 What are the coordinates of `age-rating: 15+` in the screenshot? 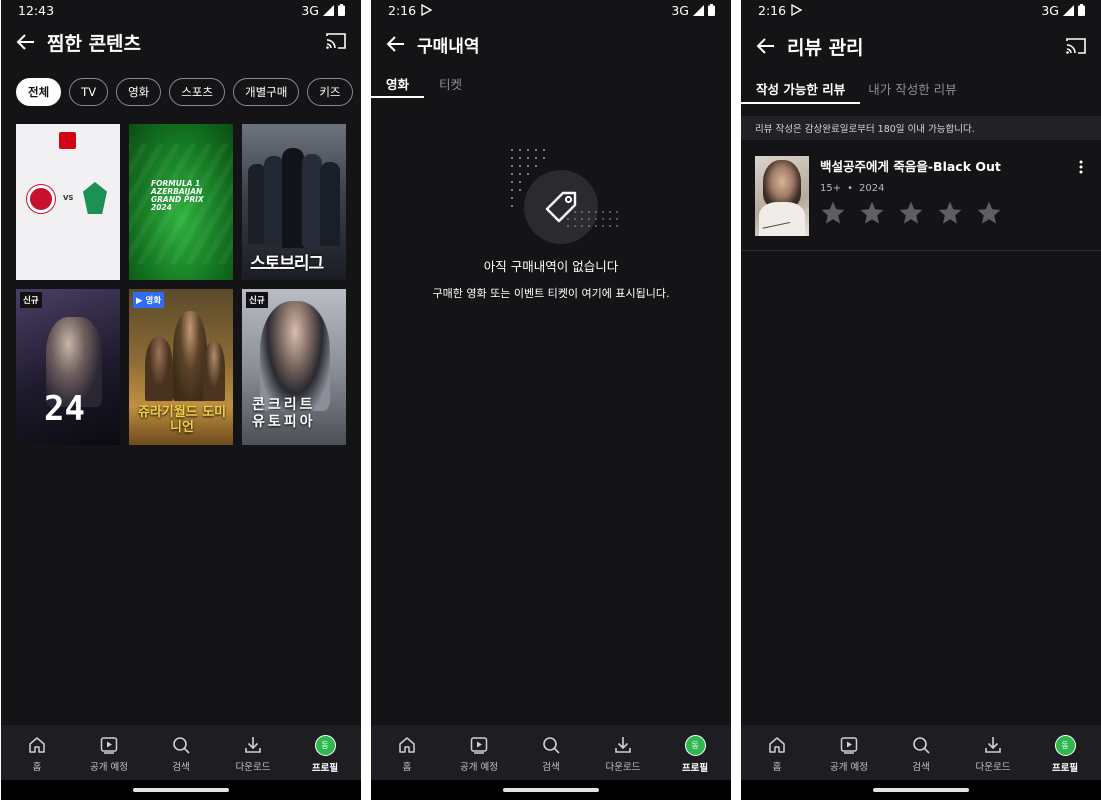 It's located at (831, 188).